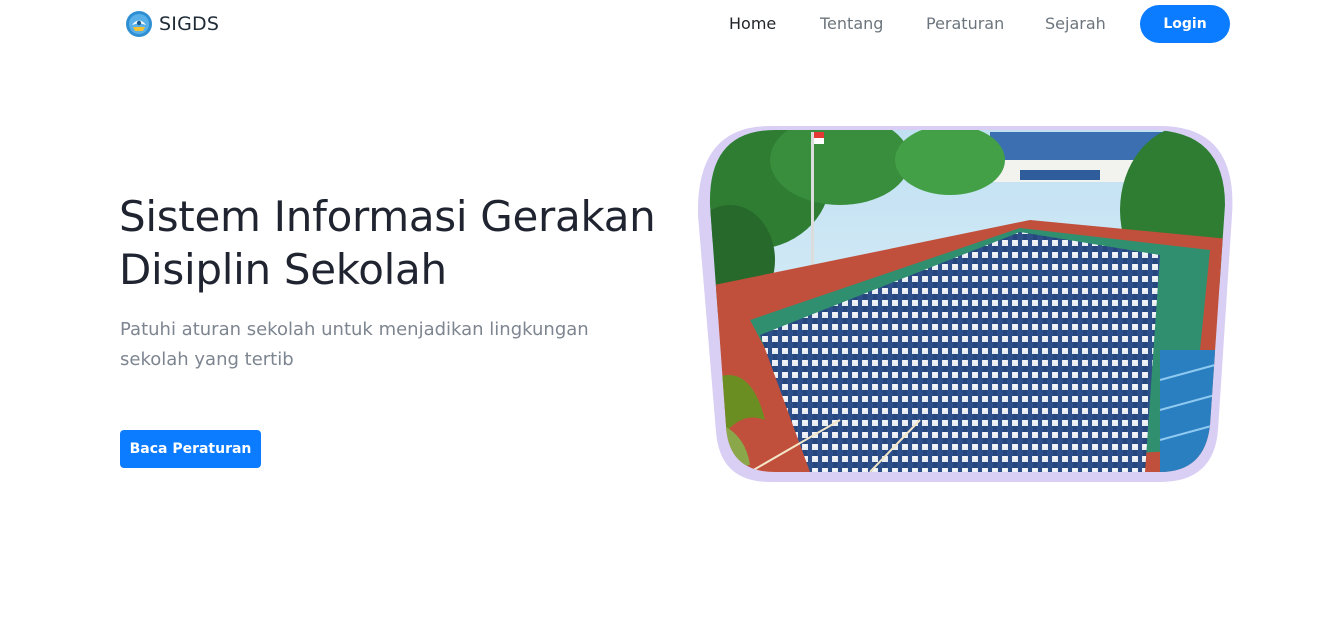 Image resolution: width=1342 pixels, height=621 pixels. Describe the element at coordinates (190, 449) in the screenshot. I see `read-rules-button: Baca Peraturan` at that location.